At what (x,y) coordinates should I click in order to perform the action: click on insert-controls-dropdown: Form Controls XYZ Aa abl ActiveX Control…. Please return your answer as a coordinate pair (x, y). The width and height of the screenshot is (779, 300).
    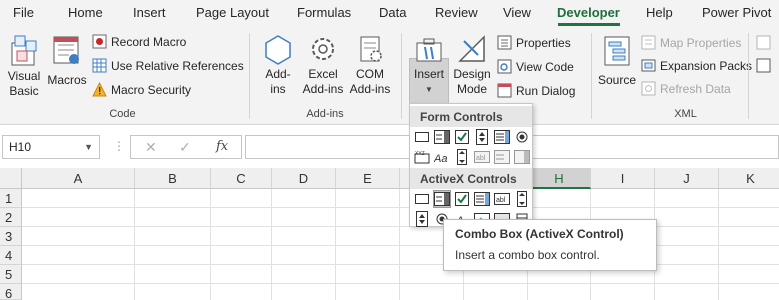
    Looking at the image, I should click on (471, 165).